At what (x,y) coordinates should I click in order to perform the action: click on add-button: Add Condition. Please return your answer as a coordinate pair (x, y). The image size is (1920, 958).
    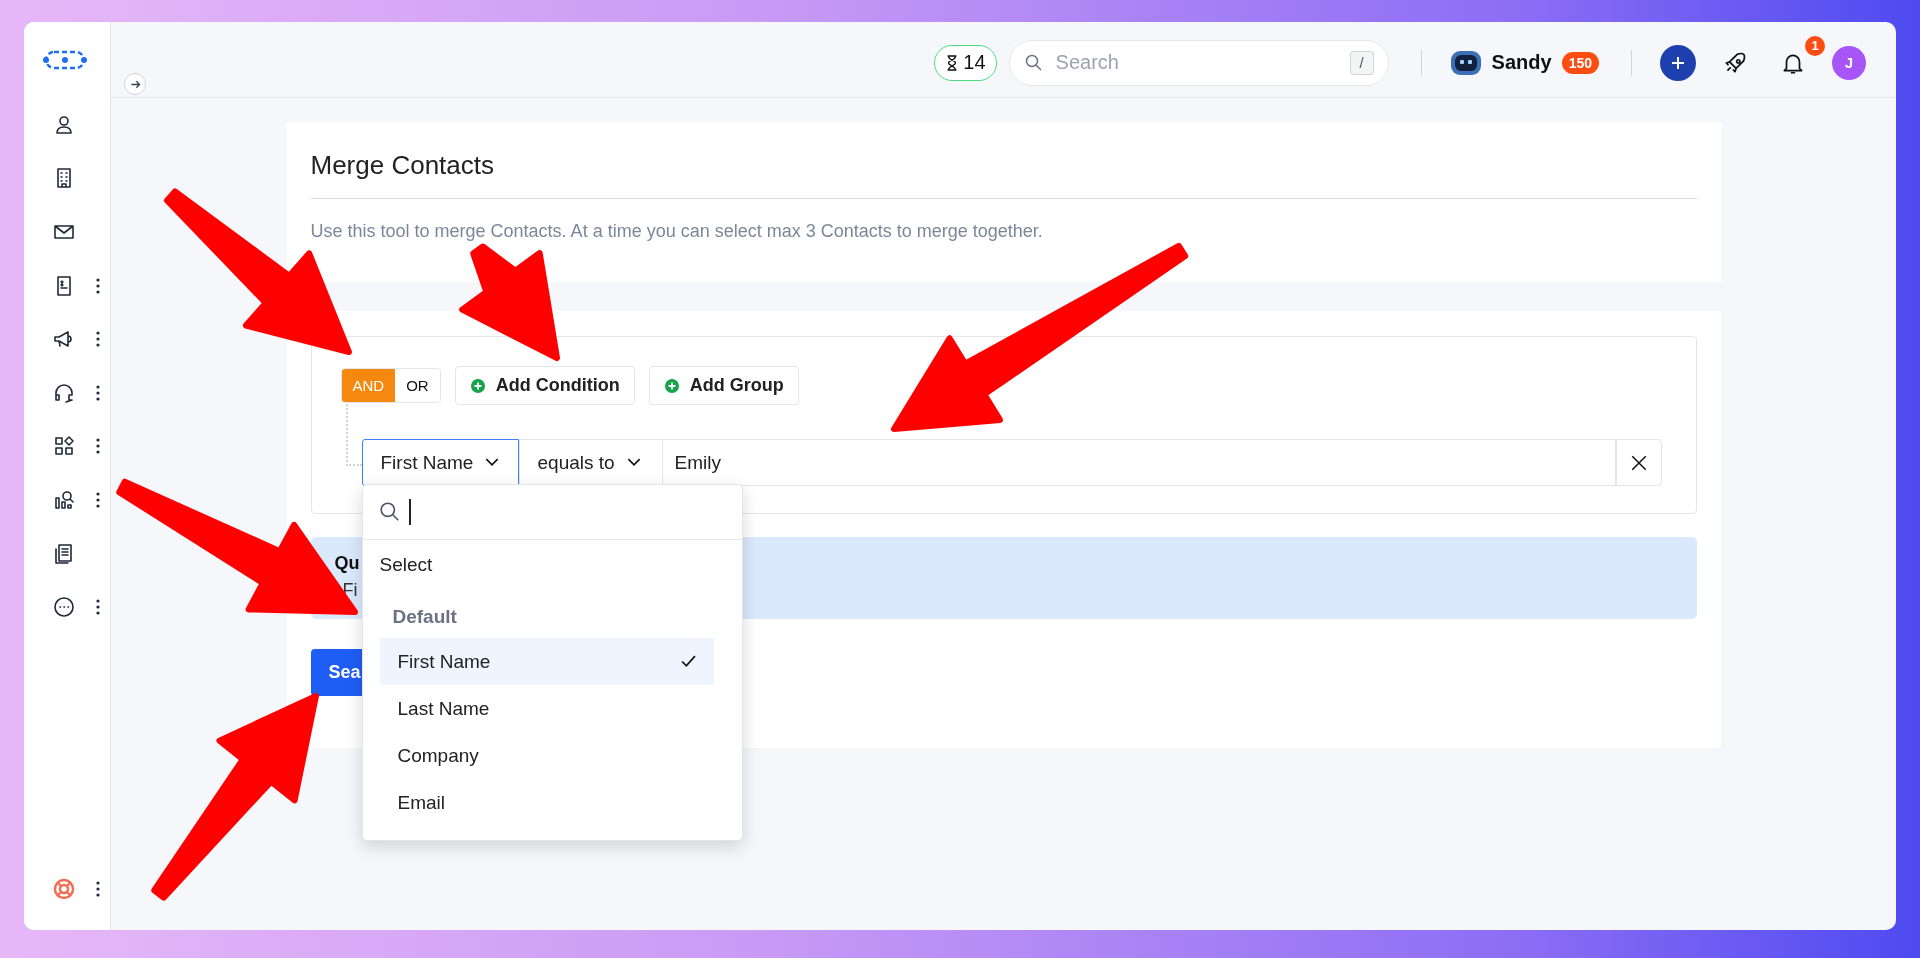
    Looking at the image, I should click on (544, 385).